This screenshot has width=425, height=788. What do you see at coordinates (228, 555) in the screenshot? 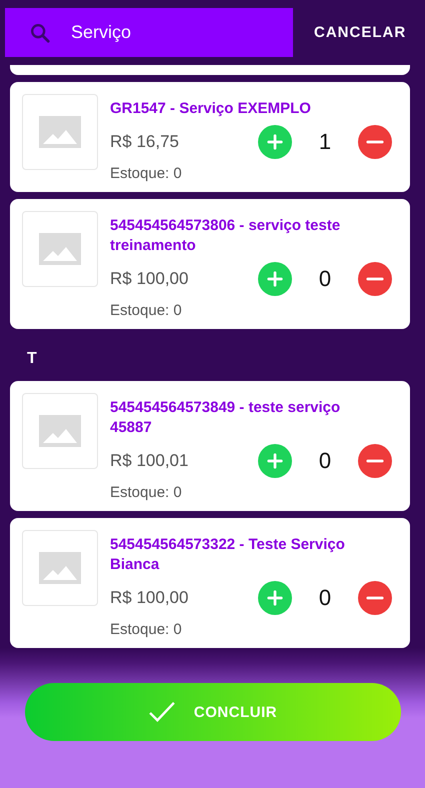
I see `product-title: 545454564573322 - Teste Serviço Bianca` at bounding box center [228, 555].